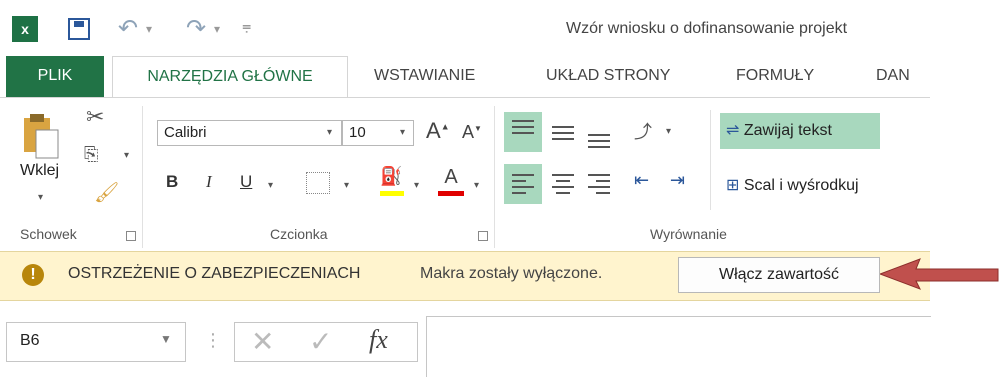  What do you see at coordinates (643, 131) in the screenshot?
I see `orientation-icon: ⤴` at bounding box center [643, 131].